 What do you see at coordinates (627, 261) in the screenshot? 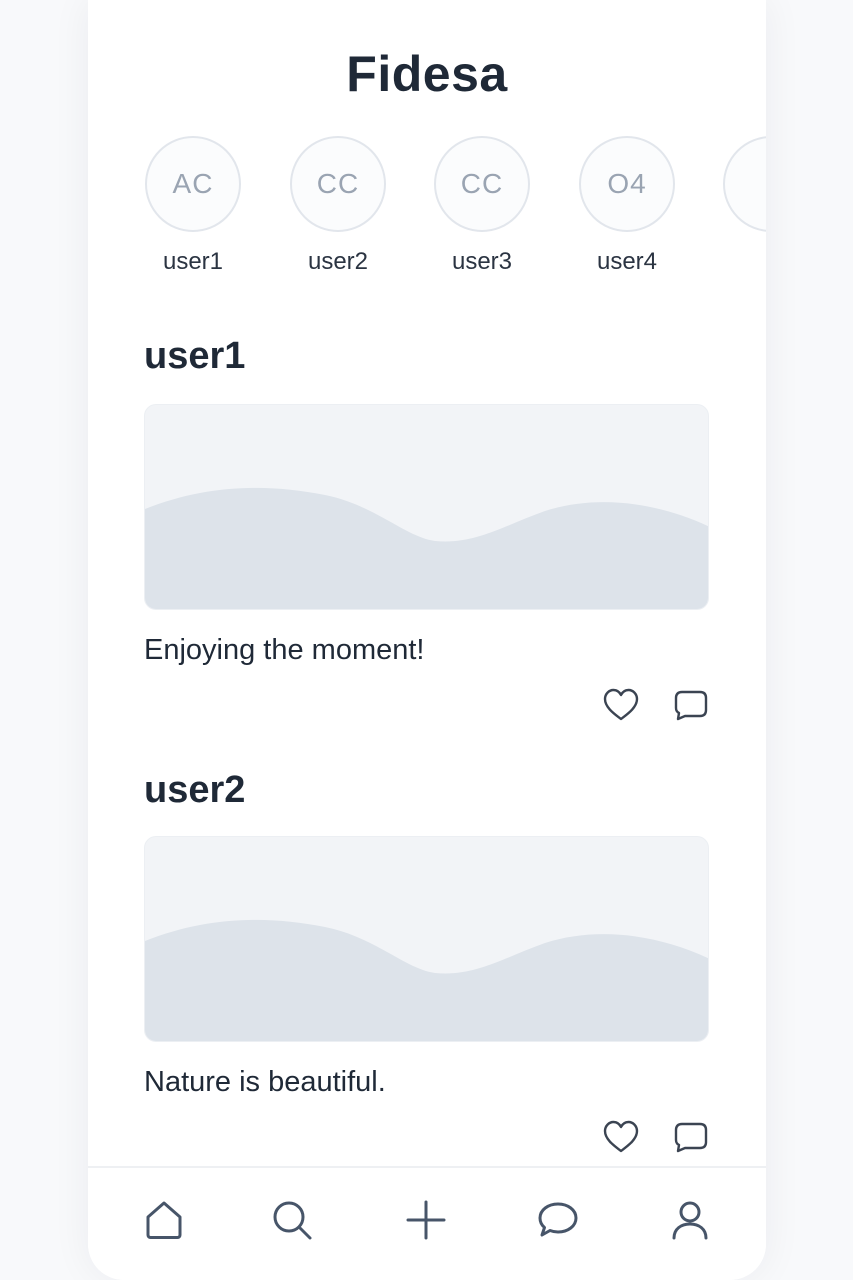
I see `story-username: user4` at bounding box center [627, 261].